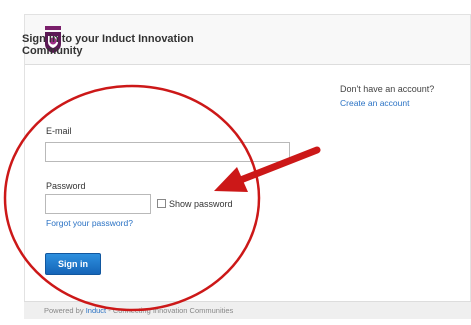 The height and width of the screenshot is (325, 471). Describe the element at coordinates (387, 89) in the screenshot. I see `no-account-text: Don't have an account?` at that location.